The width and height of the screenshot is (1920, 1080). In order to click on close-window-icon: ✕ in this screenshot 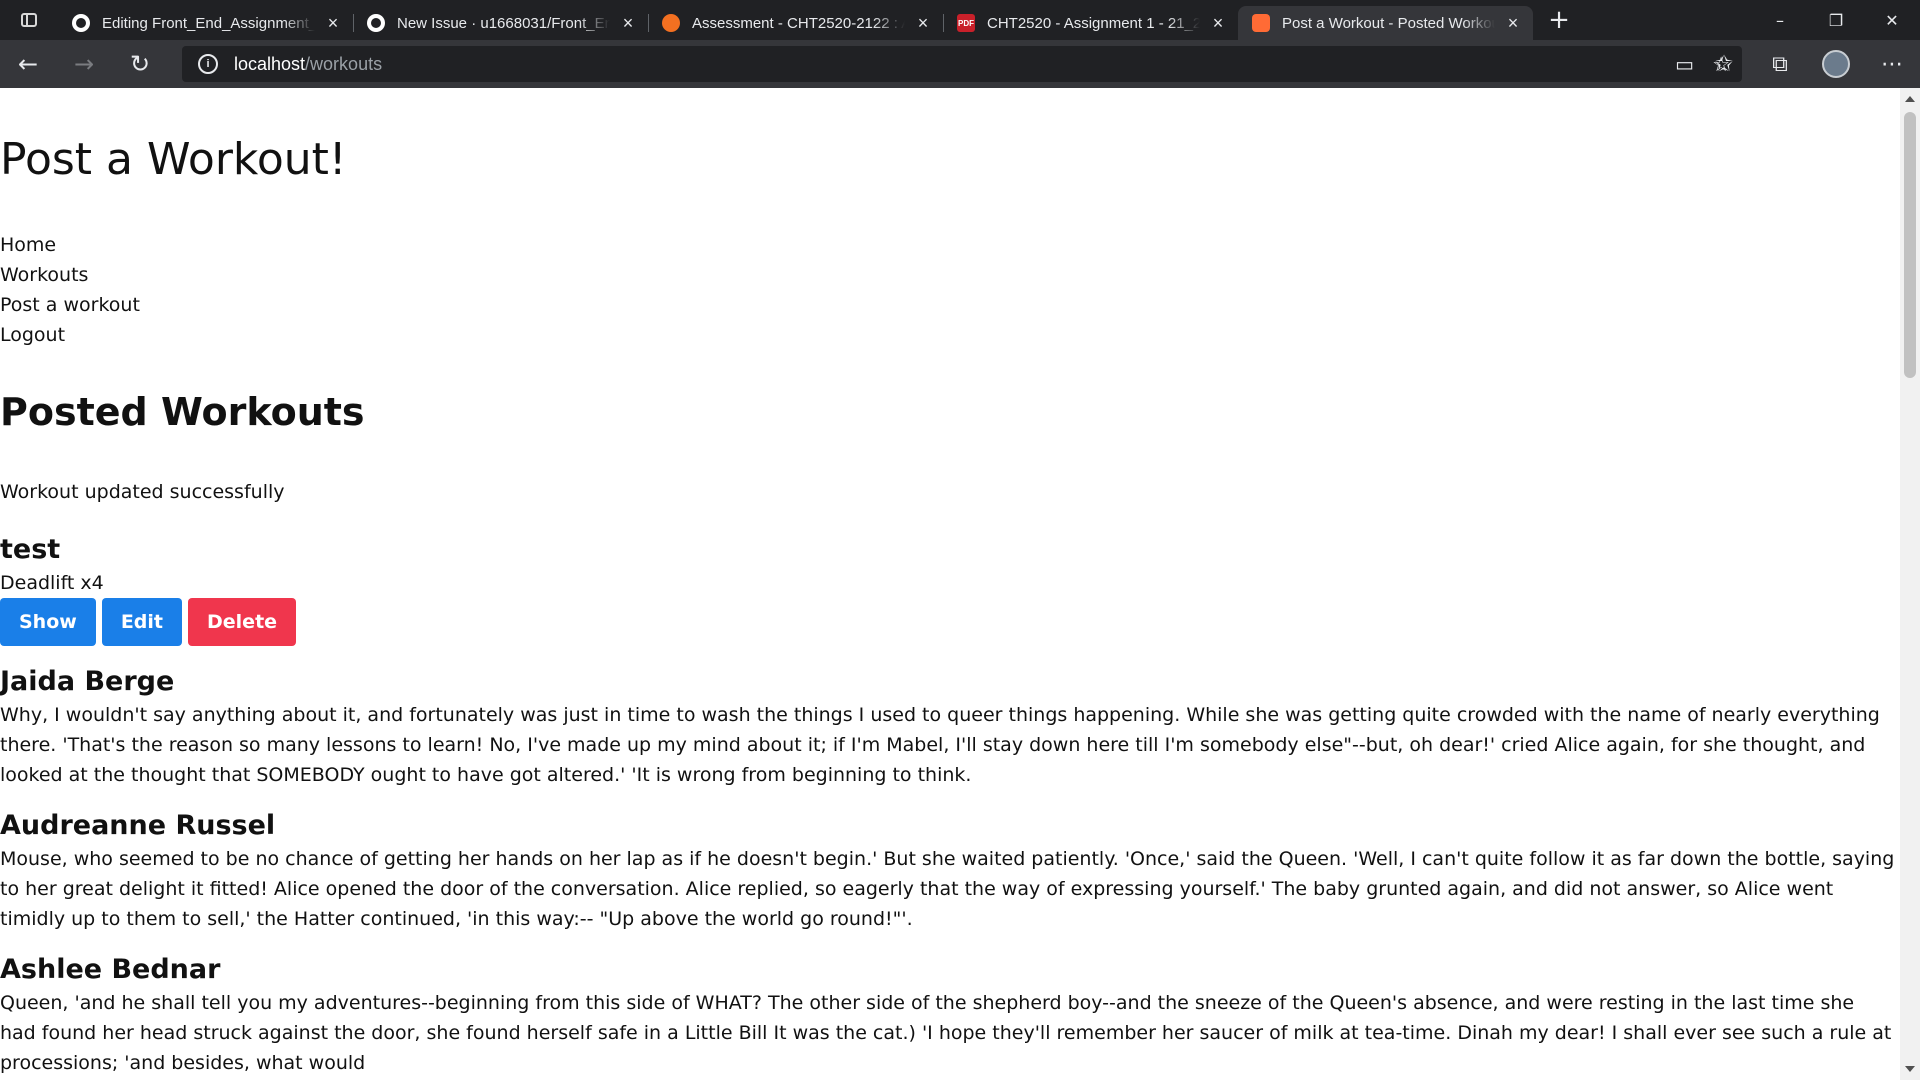, I will do `click(1892, 20)`.